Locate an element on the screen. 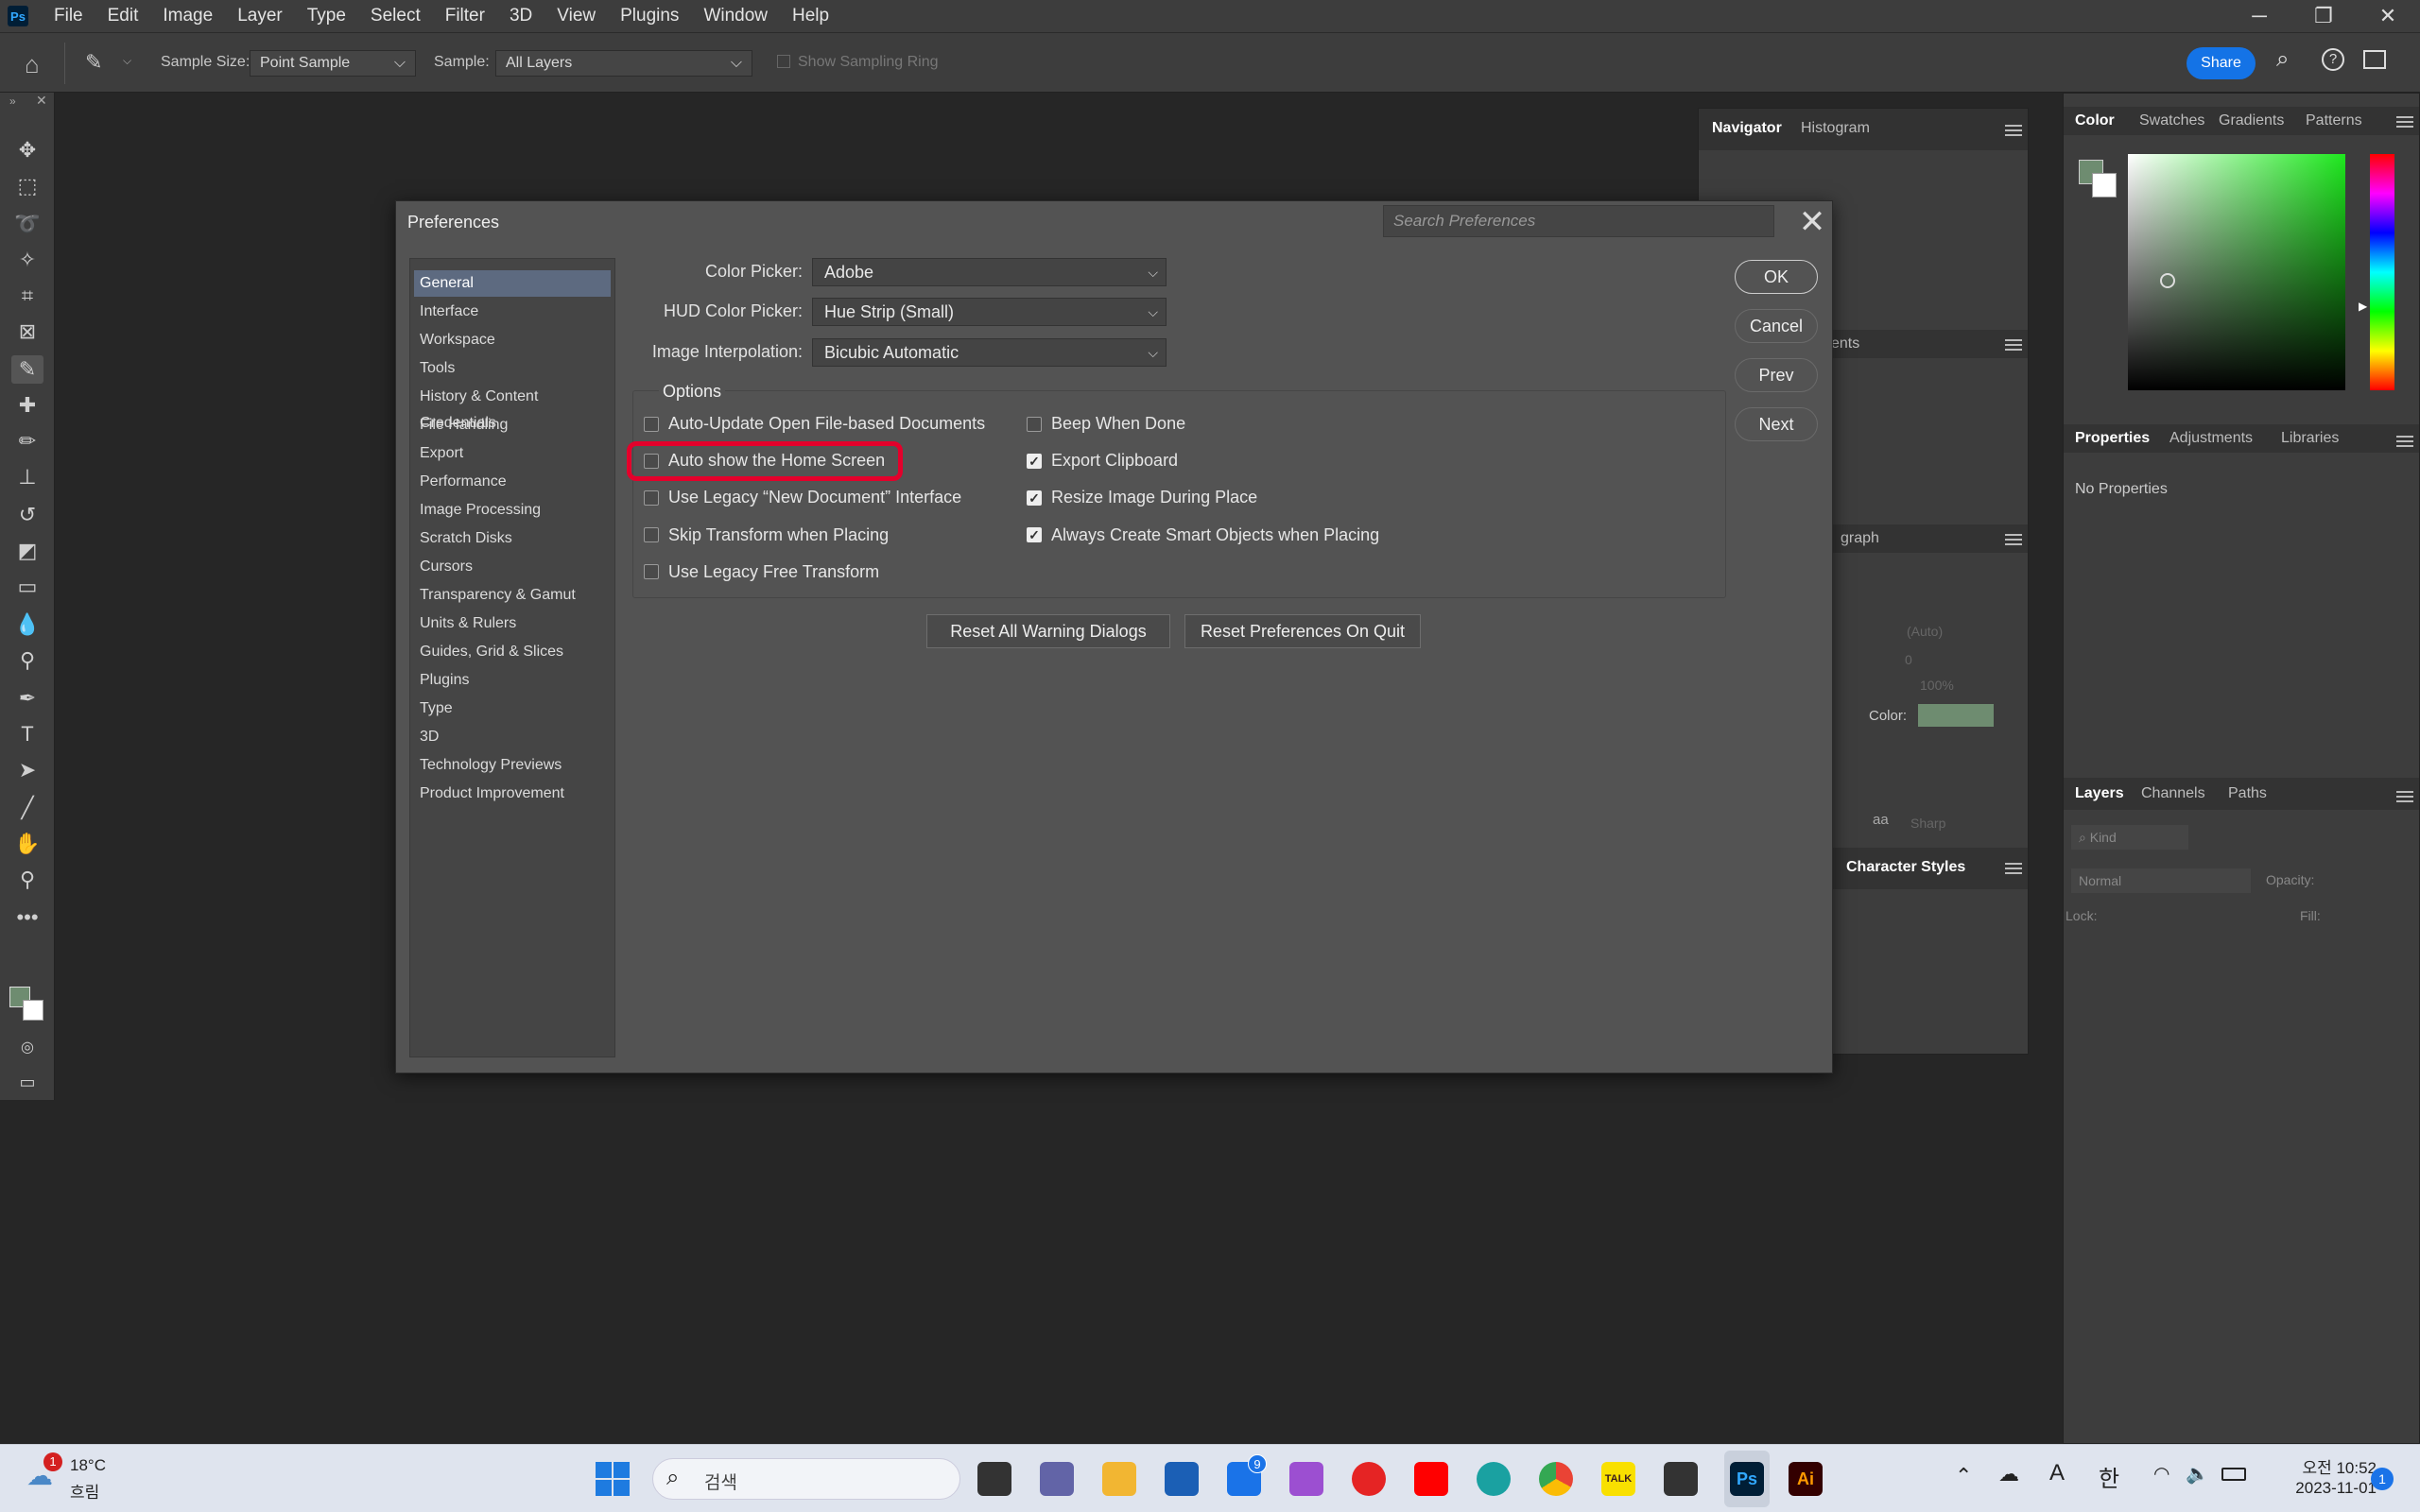 The height and width of the screenshot is (1512, 2420). collapse-icon: » is located at coordinates (12, 101).